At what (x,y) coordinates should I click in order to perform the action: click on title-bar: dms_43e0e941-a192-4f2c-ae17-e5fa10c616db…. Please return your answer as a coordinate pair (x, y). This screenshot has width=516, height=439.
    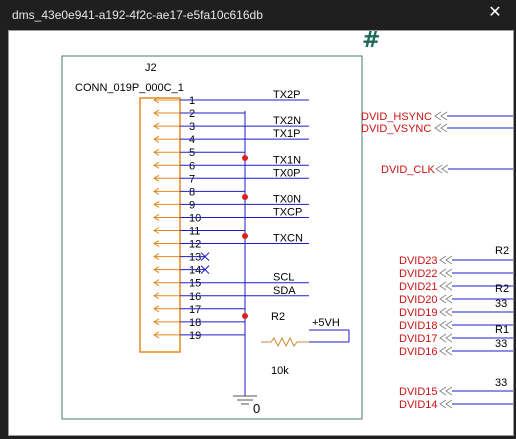
    Looking at the image, I should click on (258, 15).